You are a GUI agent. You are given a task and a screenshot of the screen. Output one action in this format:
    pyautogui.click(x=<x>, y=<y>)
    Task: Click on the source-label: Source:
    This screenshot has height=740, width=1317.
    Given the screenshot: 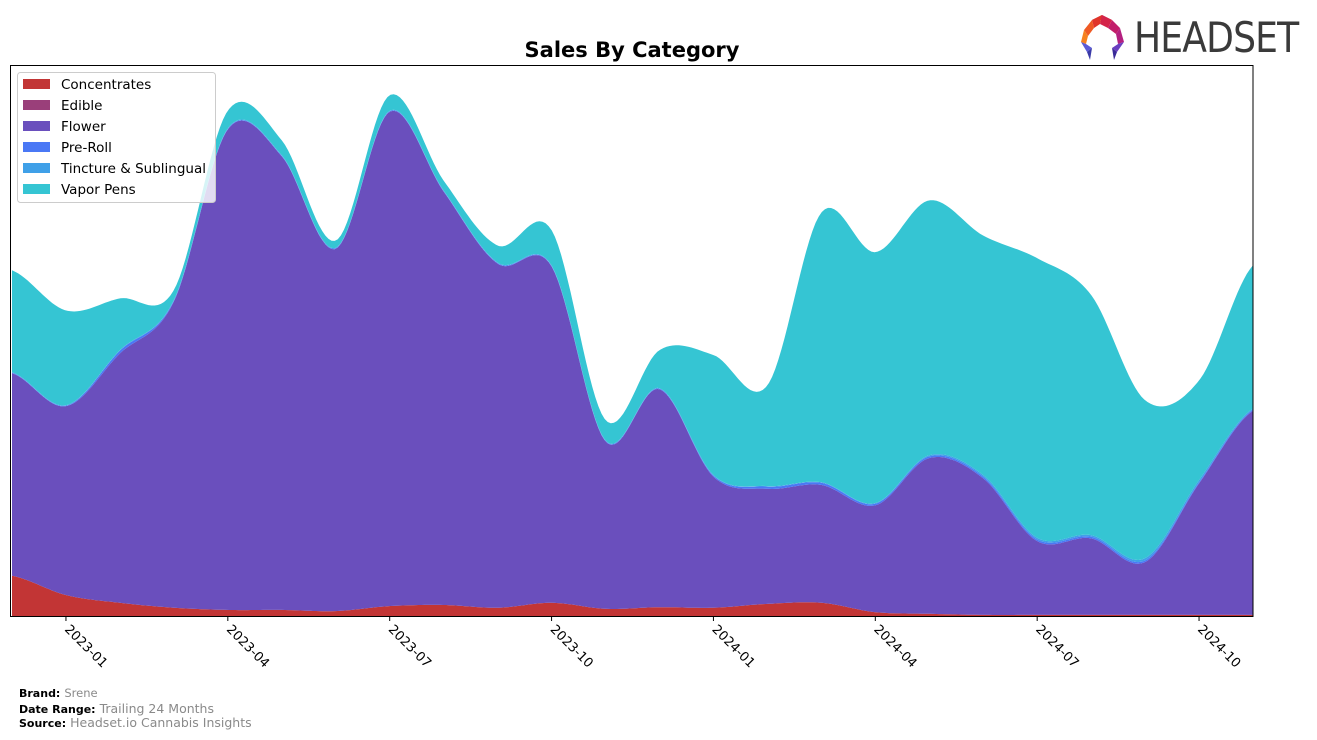 What is the action you would take?
    pyautogui.click(x=43, y=723)
    